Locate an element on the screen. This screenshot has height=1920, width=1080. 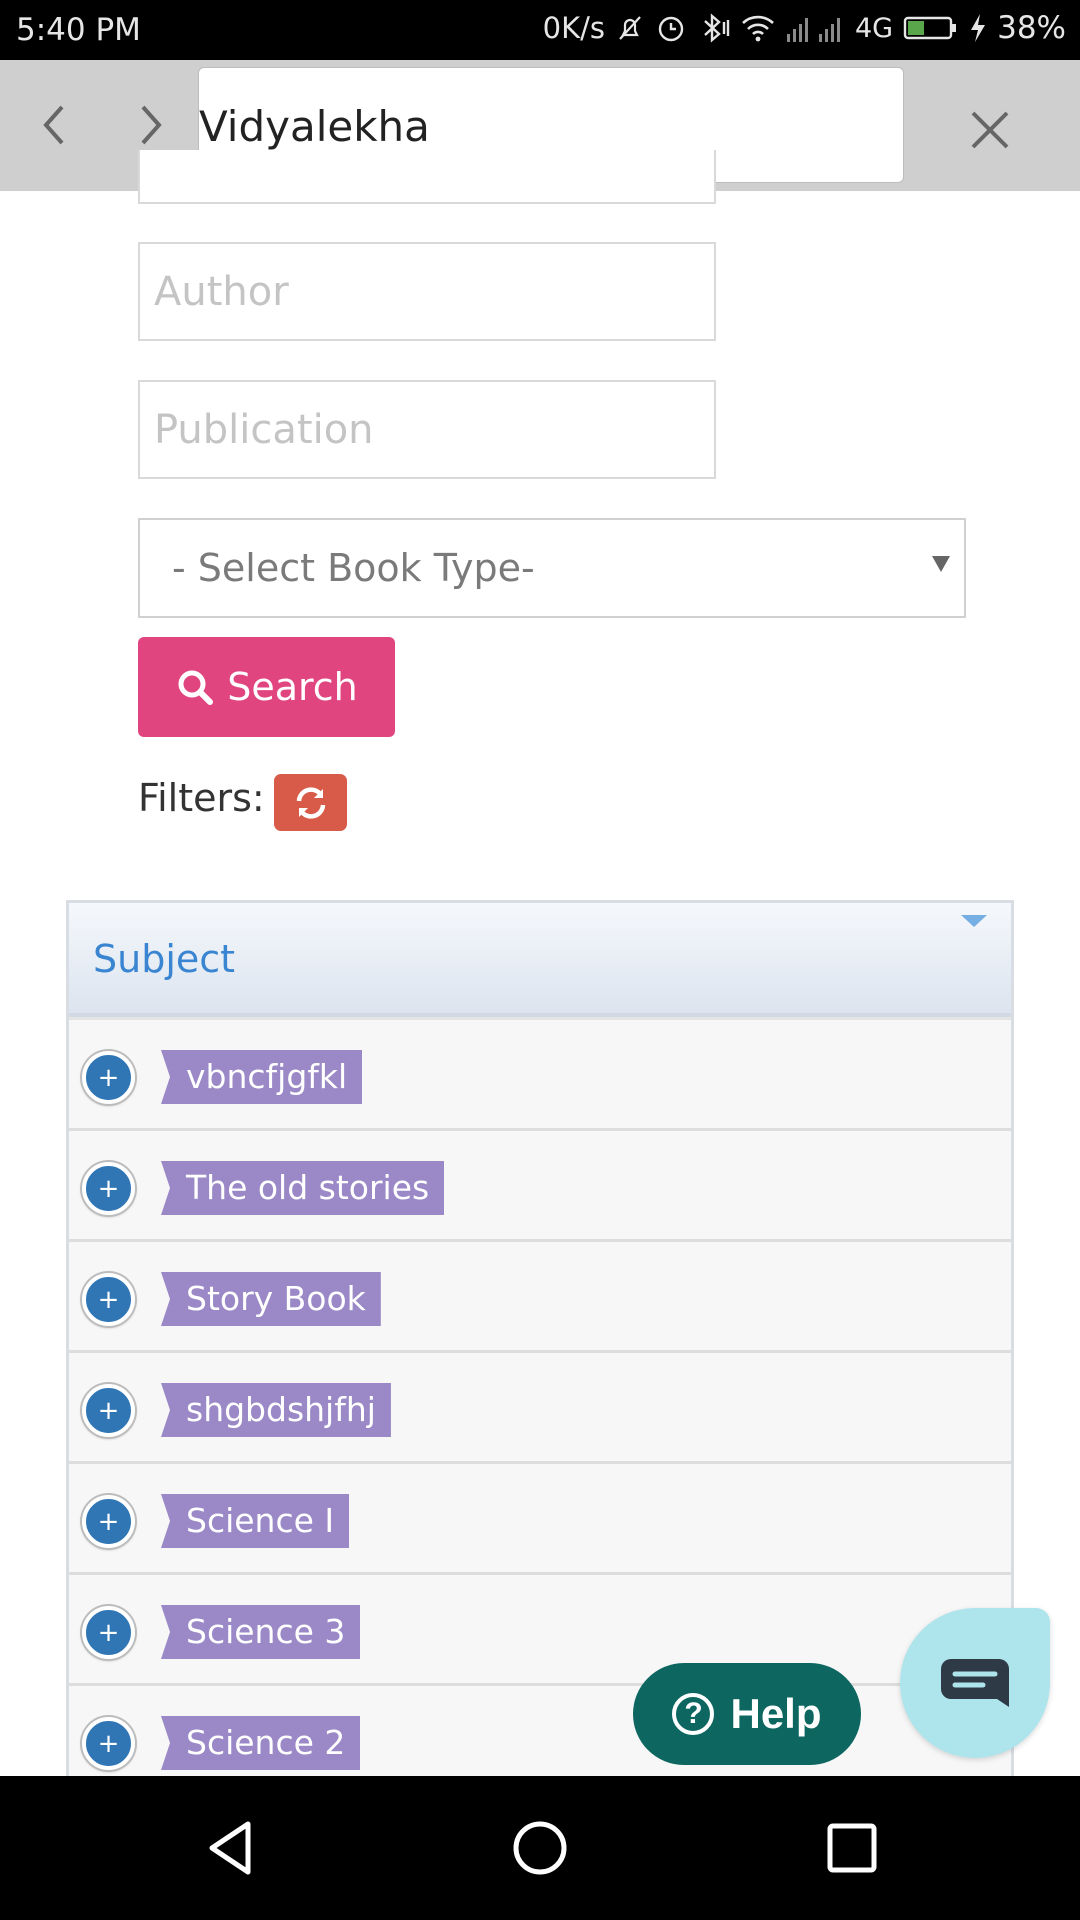
forward-button is located at coordinates (150, 125).